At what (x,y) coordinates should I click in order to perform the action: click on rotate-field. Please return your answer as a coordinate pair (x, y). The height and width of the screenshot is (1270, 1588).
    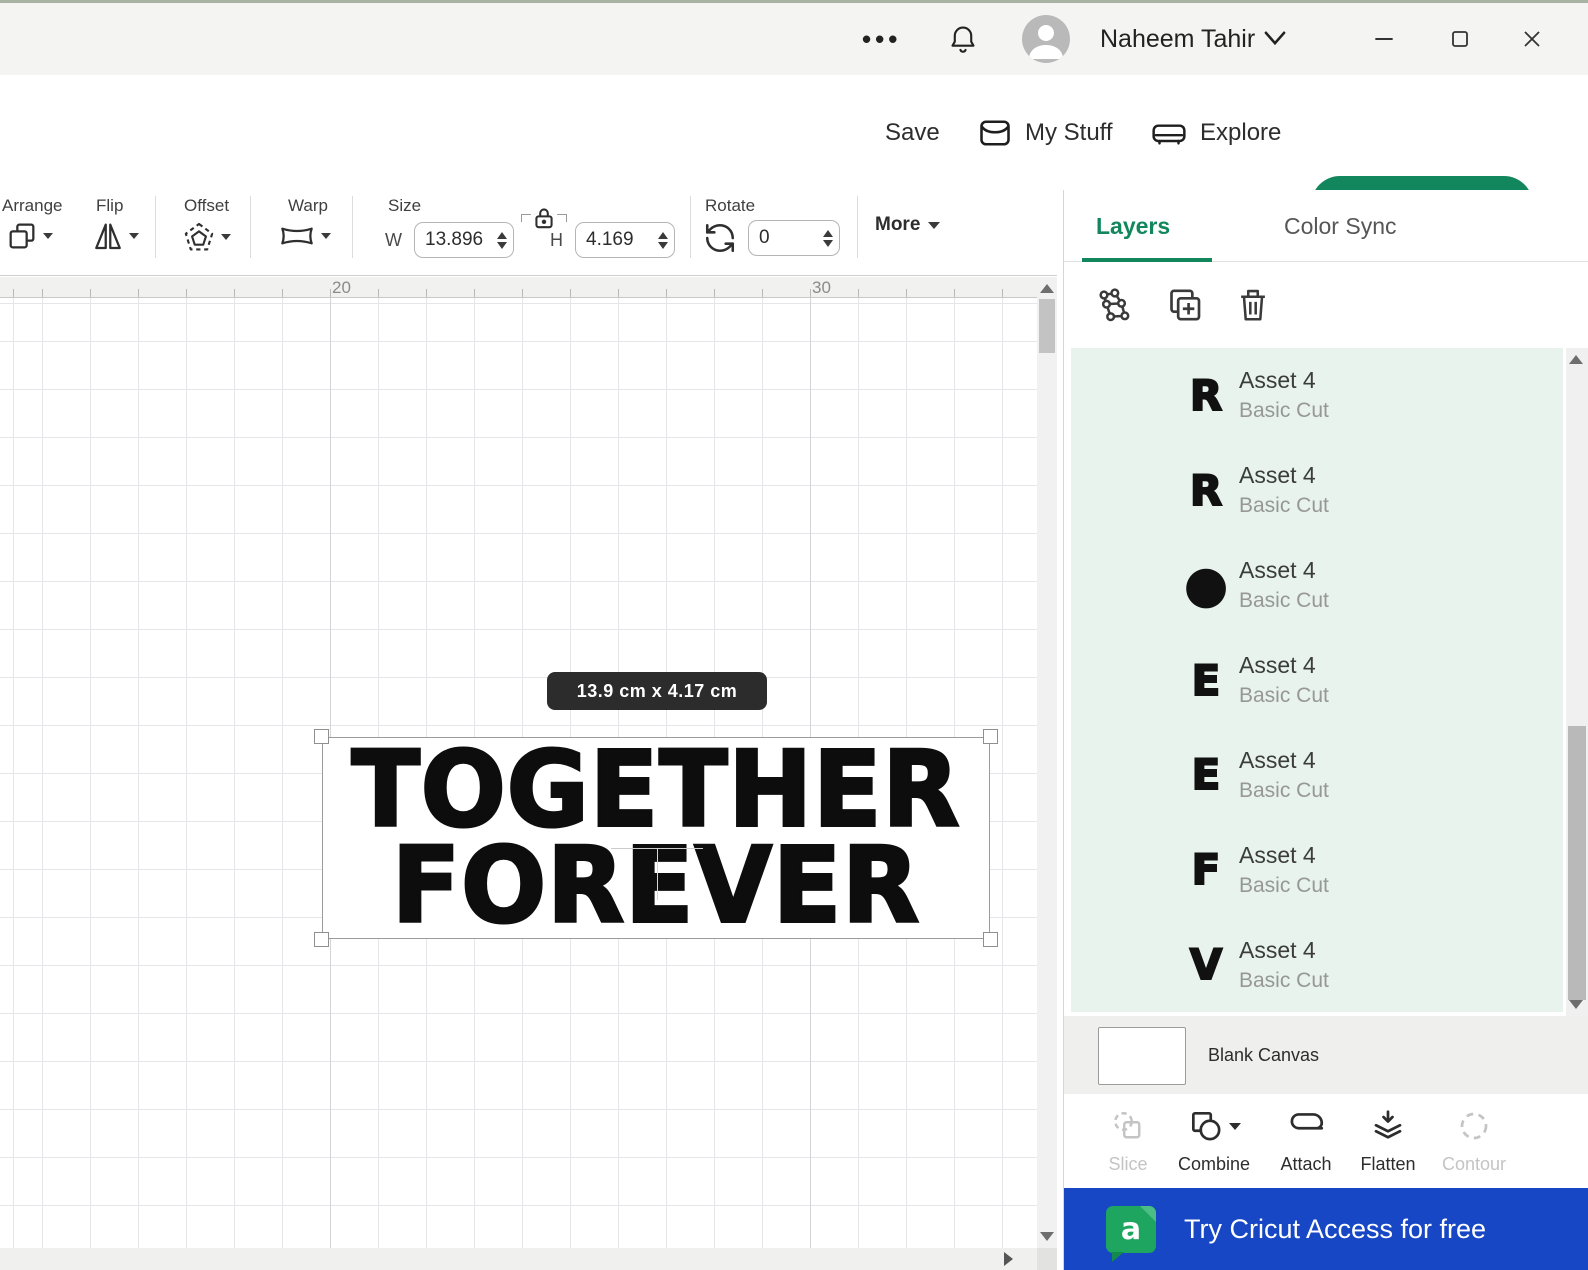
    Looking at the image, I should click on (794, 238).